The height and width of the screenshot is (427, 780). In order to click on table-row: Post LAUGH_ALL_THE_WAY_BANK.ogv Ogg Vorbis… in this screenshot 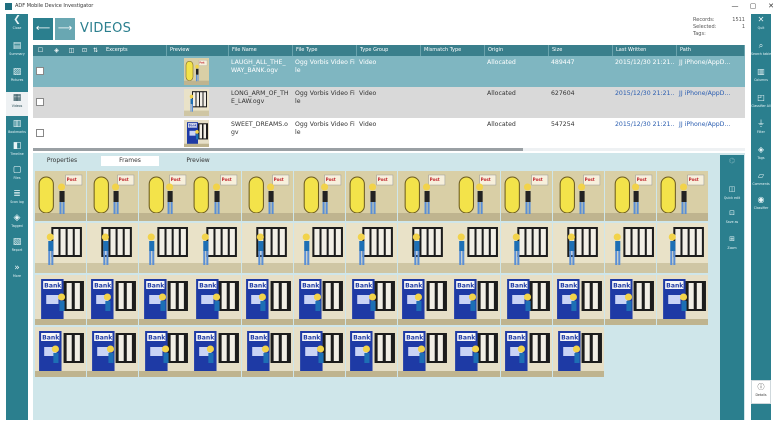, I will do `click(389, 71)`.